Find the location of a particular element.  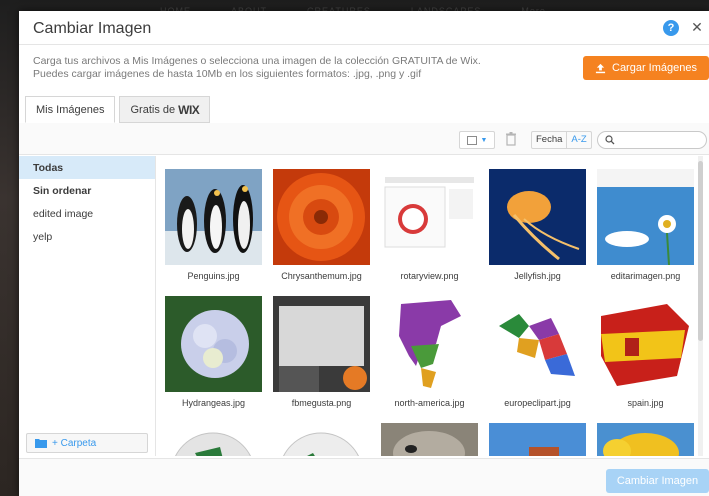

image-tile: Hydrangeas.jpg is located at coordinates (213, 352).